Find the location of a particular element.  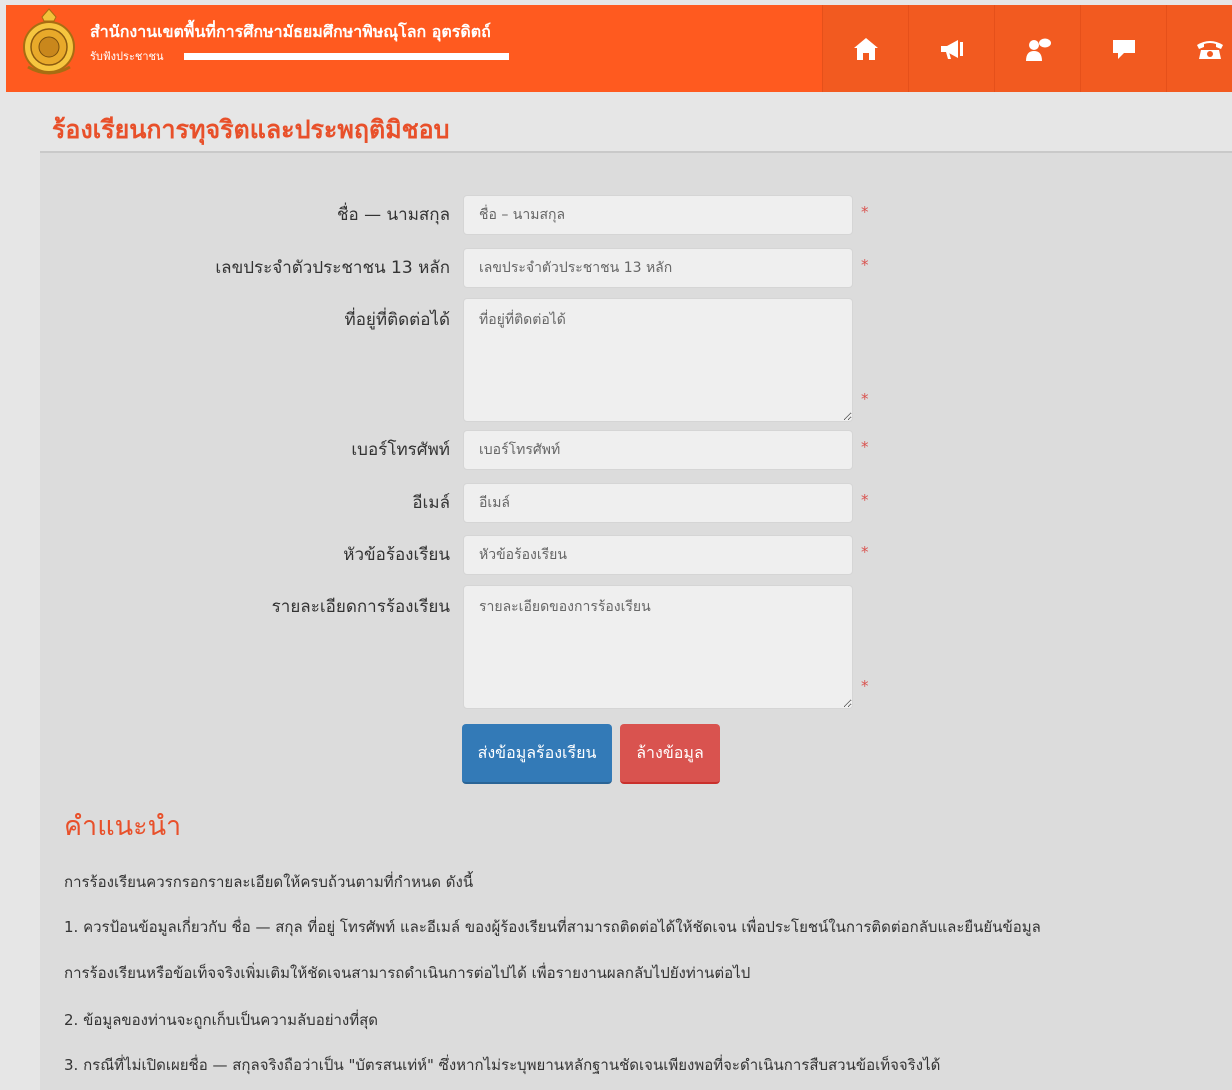

page-title: ร้องเรียนการทุจริตและประพฤติมิชอบ is located at coordinates (251, 129).